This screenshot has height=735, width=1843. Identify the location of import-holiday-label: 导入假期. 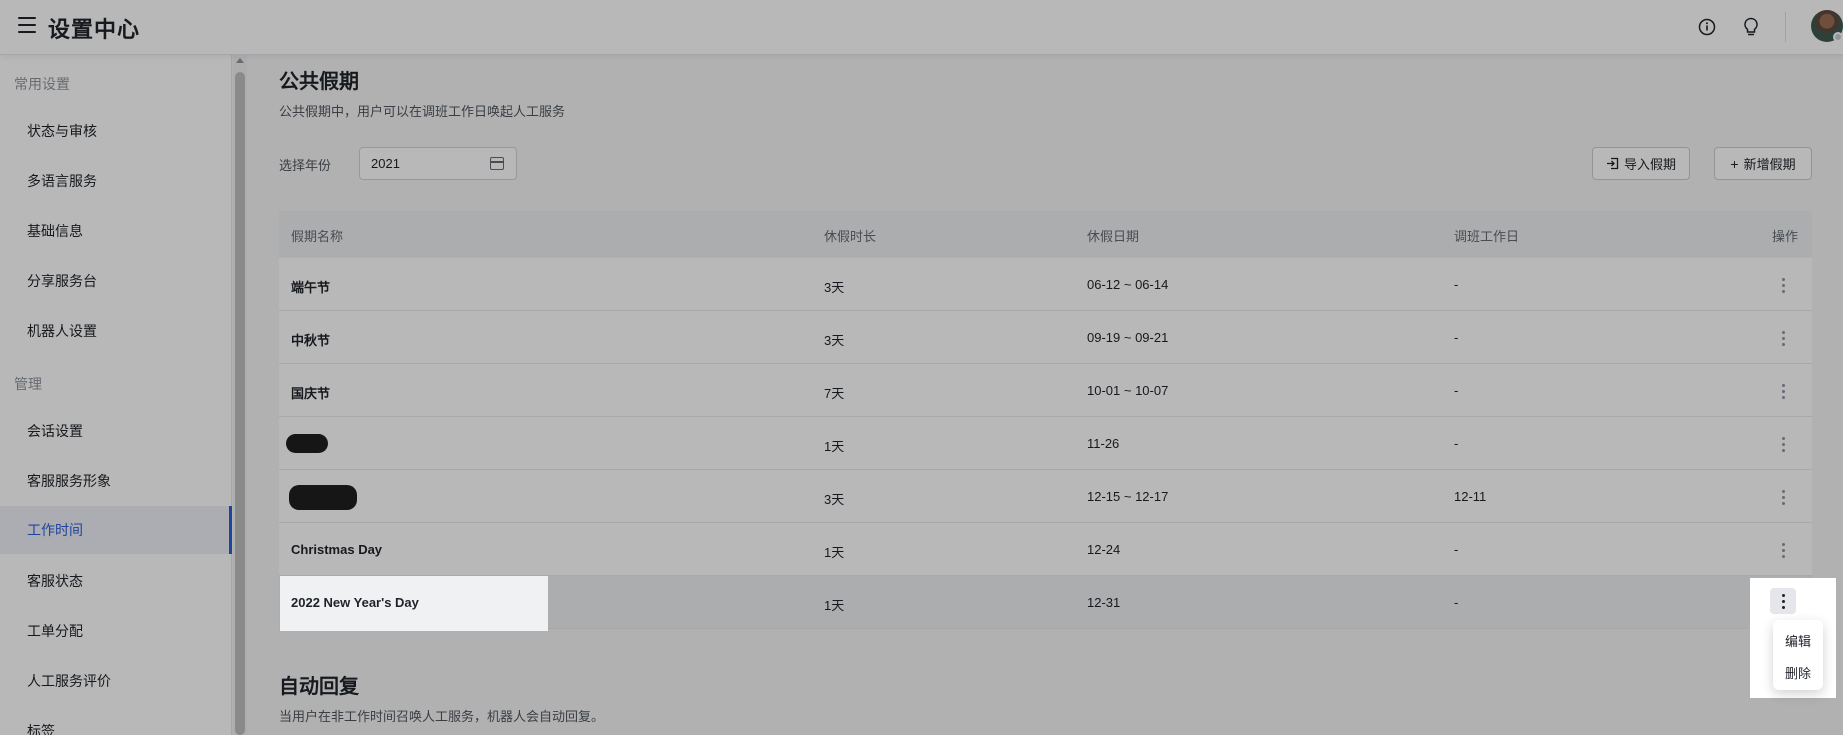
(1649, 164).